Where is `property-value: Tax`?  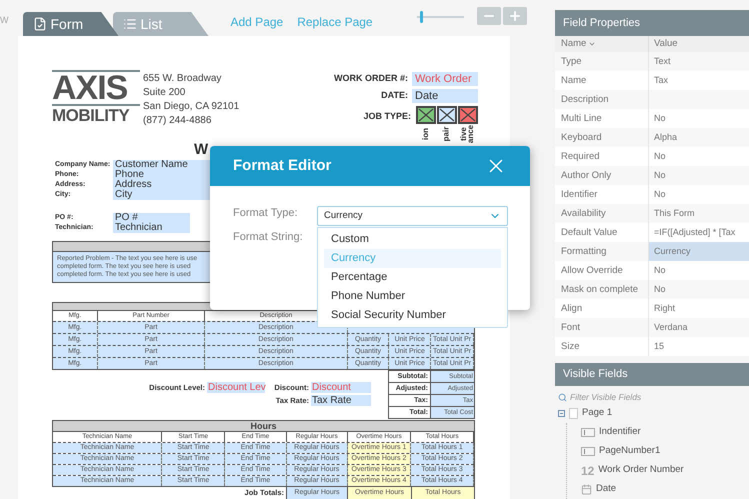
property-value: Tax is located at coordinates (699, 80).